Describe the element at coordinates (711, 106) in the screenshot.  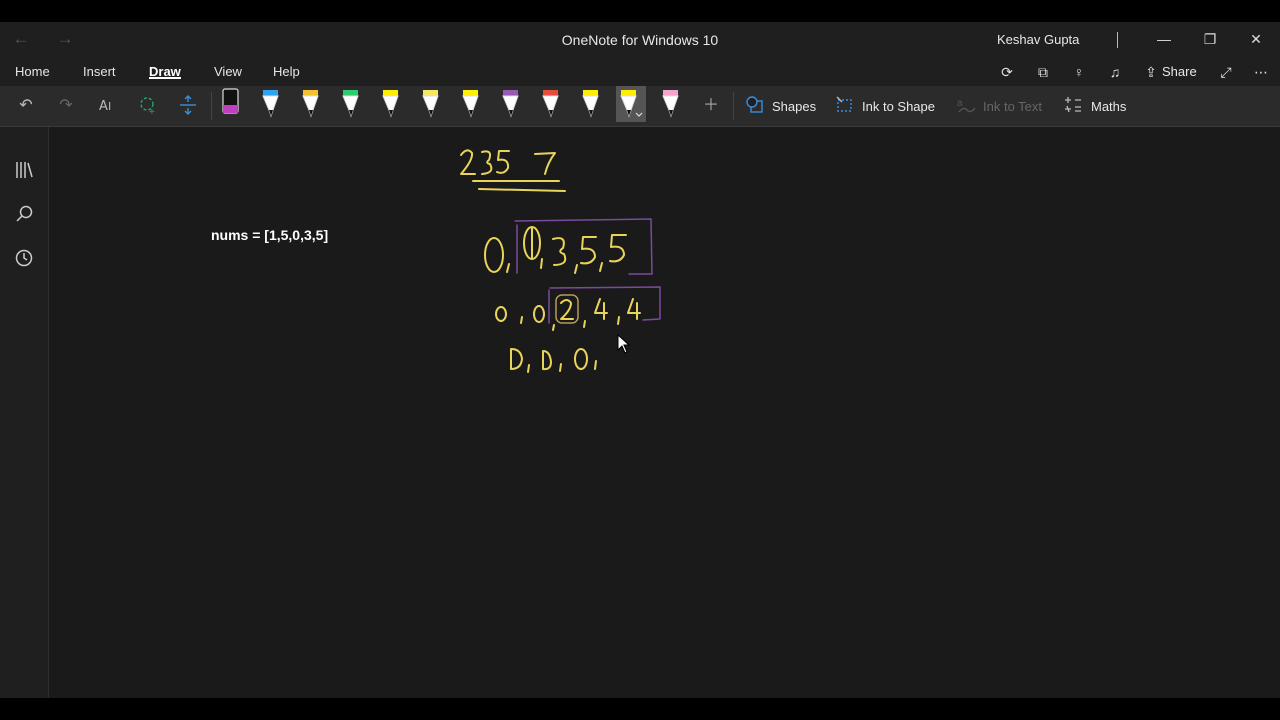
I see `add-pen-icon: ＋` at that location.